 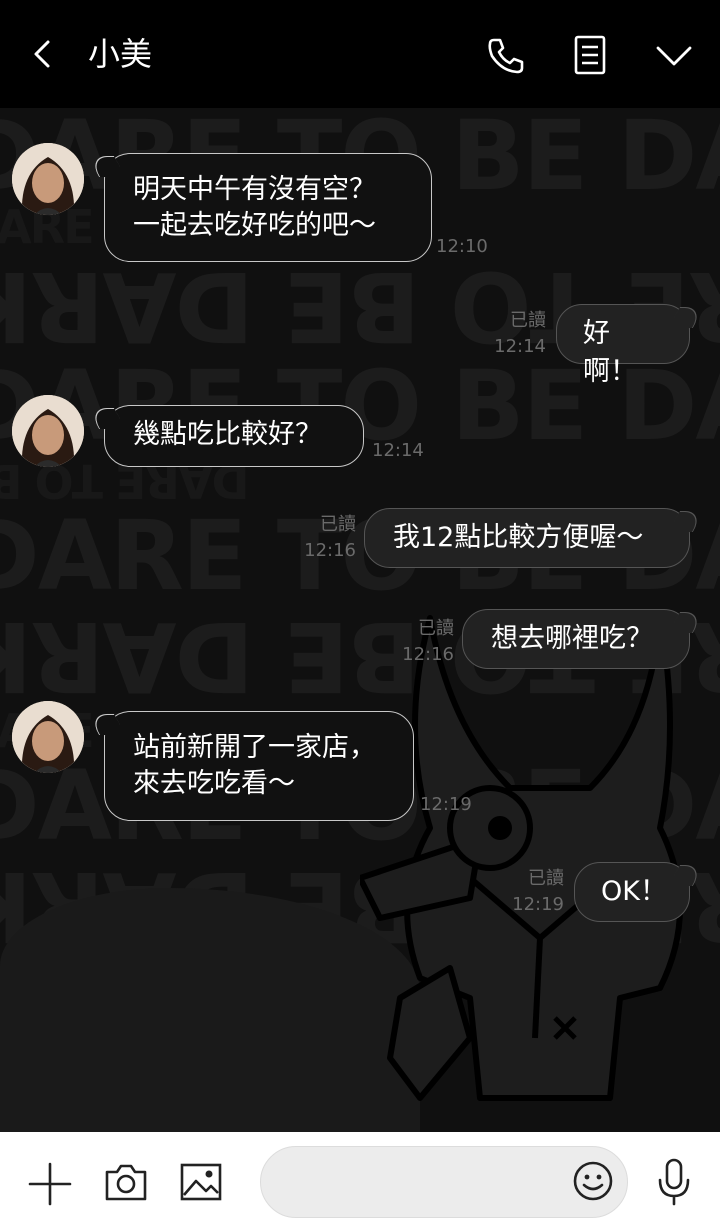 What do you see at coordinates (590, 55) in the screenshot?
I see `notes-icon` at bounding box center [590, 55].